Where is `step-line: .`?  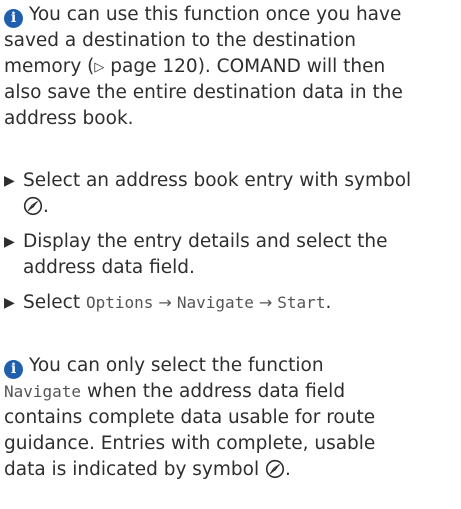
step-line: . is located at coordinates (226, 207).